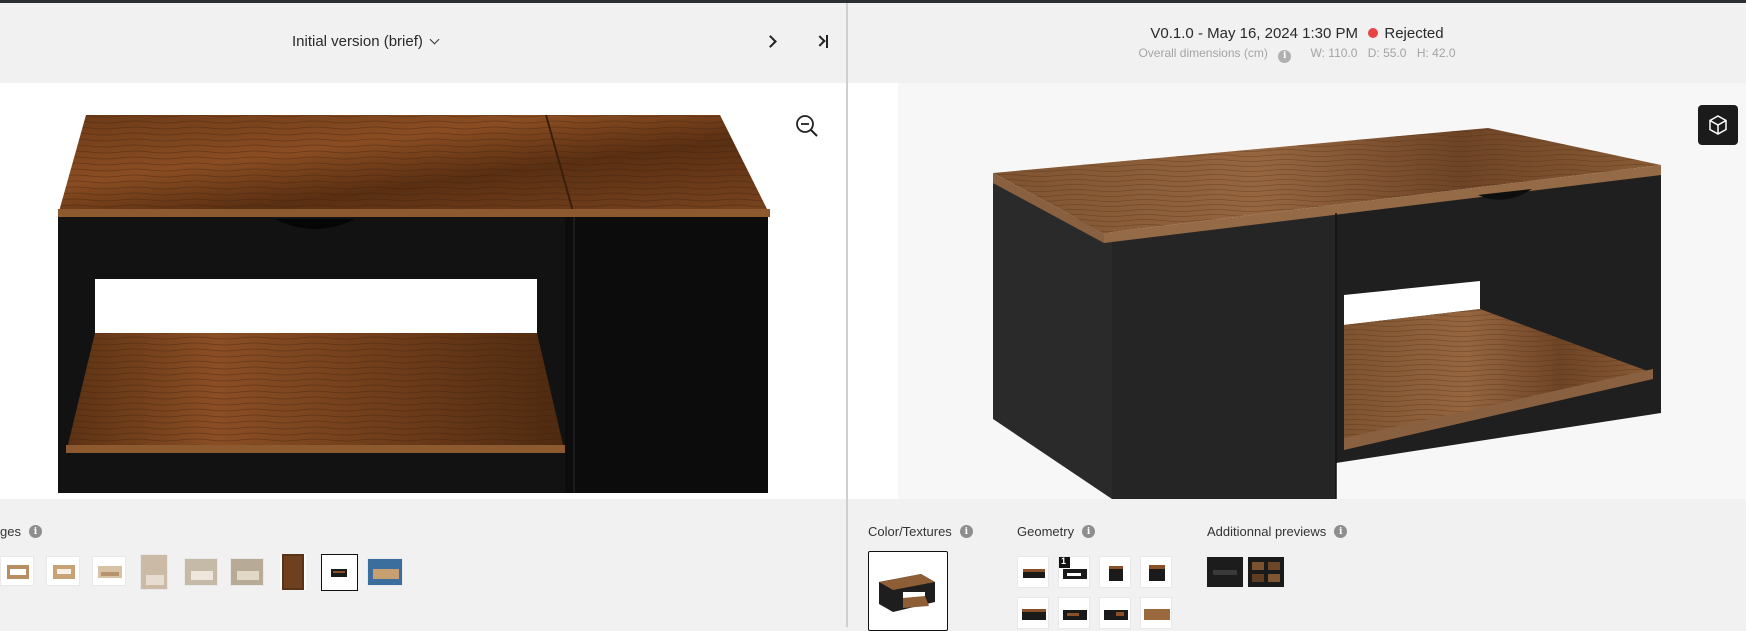 This screenshot has height=631, width=1746. I want to click on version-date: V0.1.0 - May 16, 2024 1:30 PM, so click(1254, 33).